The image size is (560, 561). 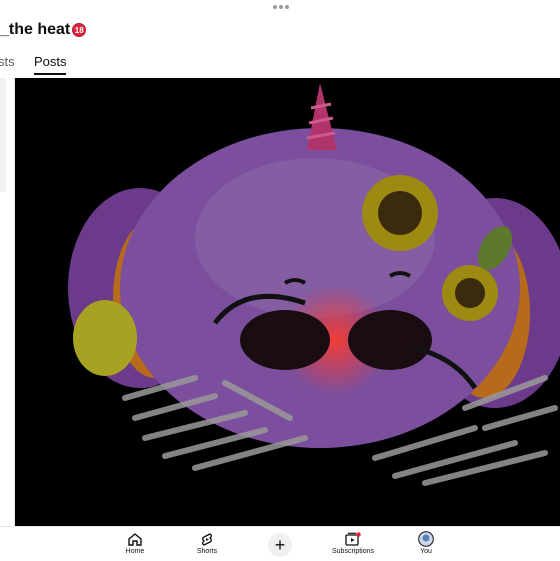 What do you see at coordinates (426, 551) in the screenshot?
I see `nav-you-label: You` at bounding box center [426, 551].